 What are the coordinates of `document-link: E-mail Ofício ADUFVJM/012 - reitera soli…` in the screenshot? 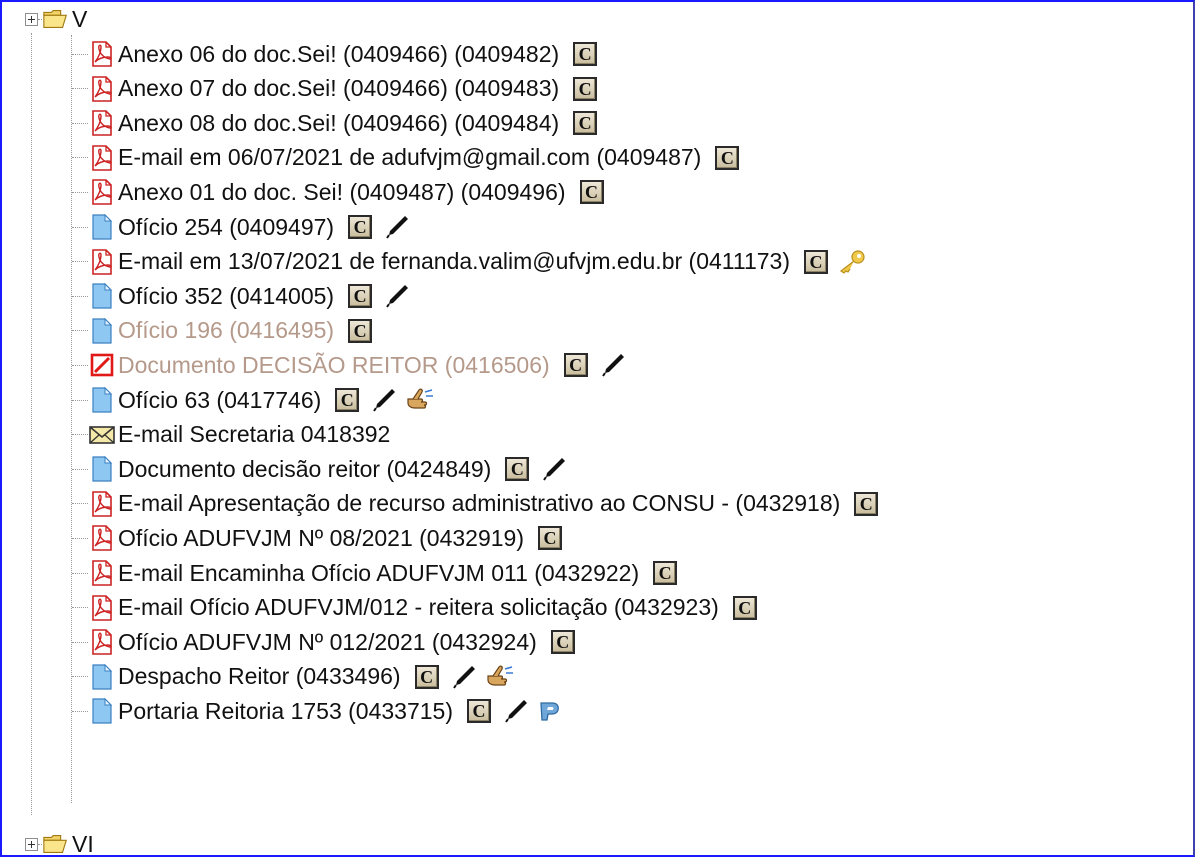 It's located at (418, 607).